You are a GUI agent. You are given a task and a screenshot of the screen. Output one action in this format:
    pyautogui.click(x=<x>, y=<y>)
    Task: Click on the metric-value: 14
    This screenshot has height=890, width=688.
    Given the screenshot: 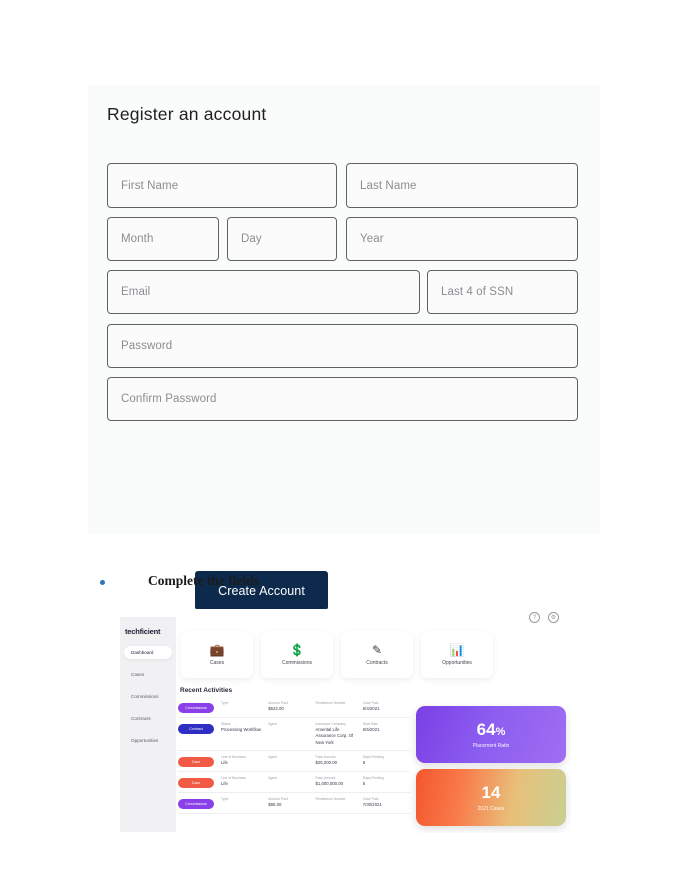 What is the action you would take?
    pyautogui.click(x=491, y=792)
    